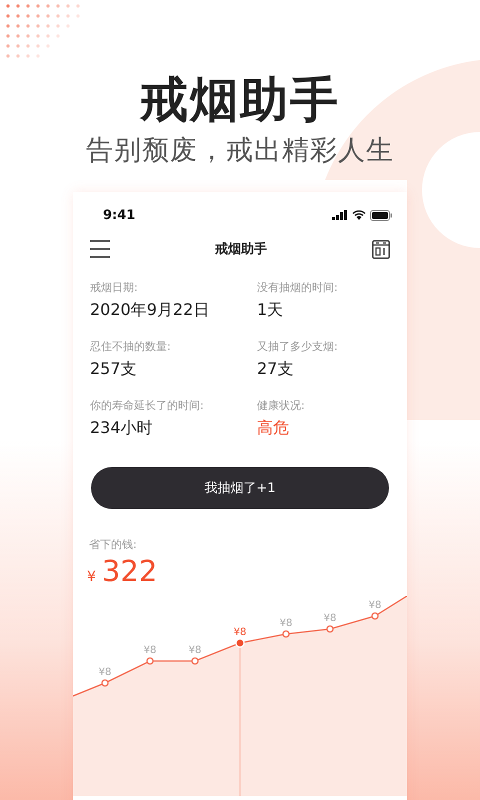  Describe the element at coordinates (381, 215) in the screenshot. I see `battery-icon` at that location.